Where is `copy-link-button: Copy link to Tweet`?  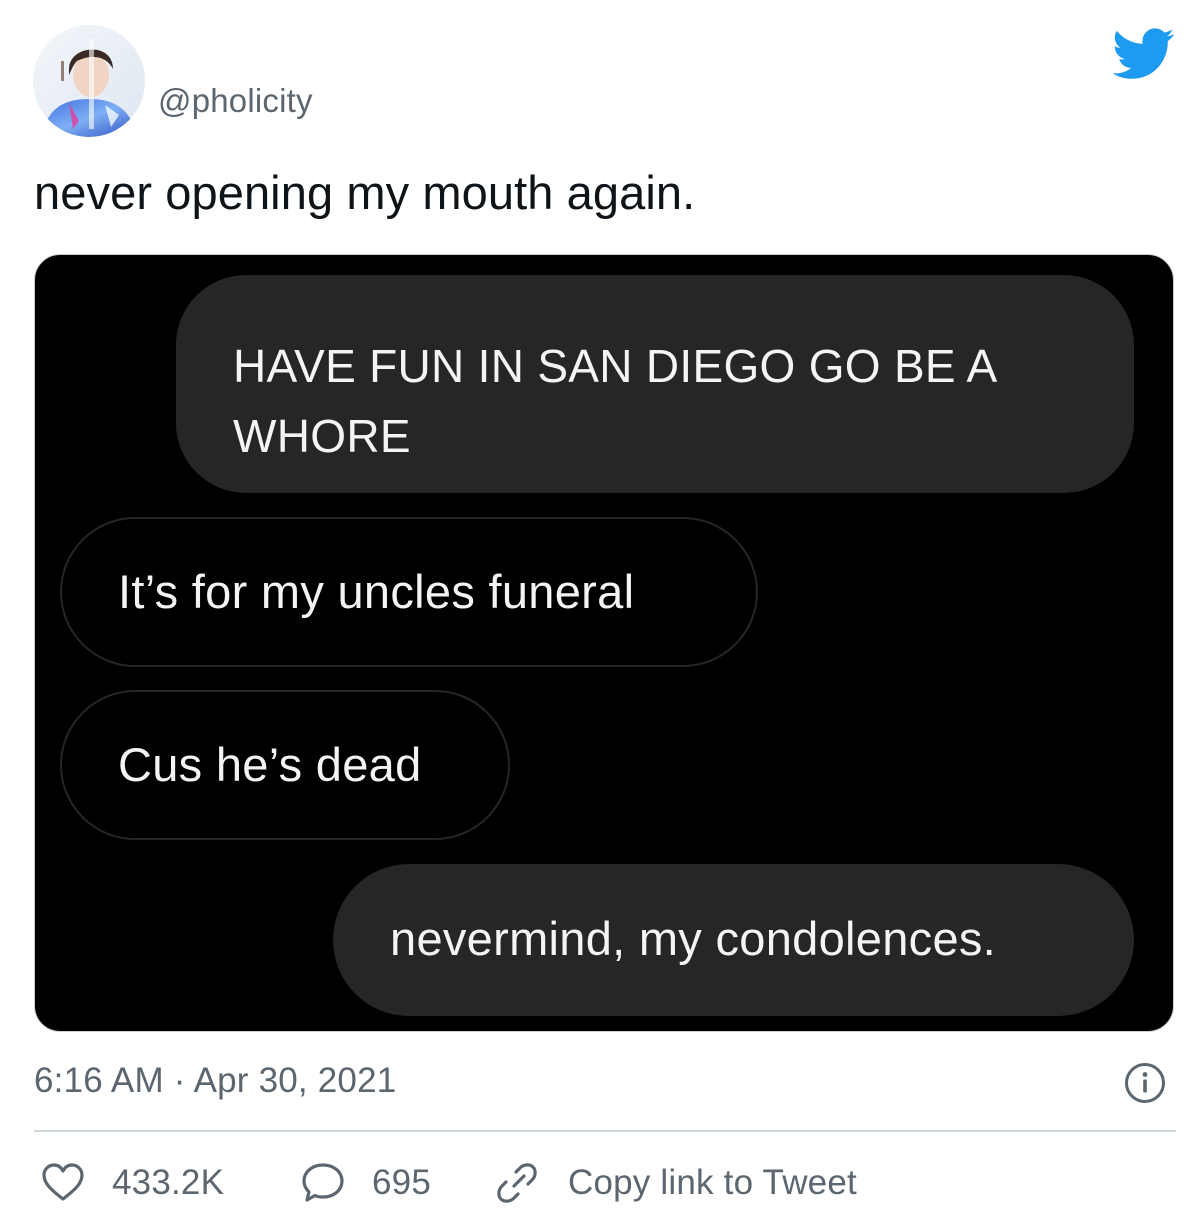 copy-link-button: Copy link to Tweet is located at coordinates (675, 1183).